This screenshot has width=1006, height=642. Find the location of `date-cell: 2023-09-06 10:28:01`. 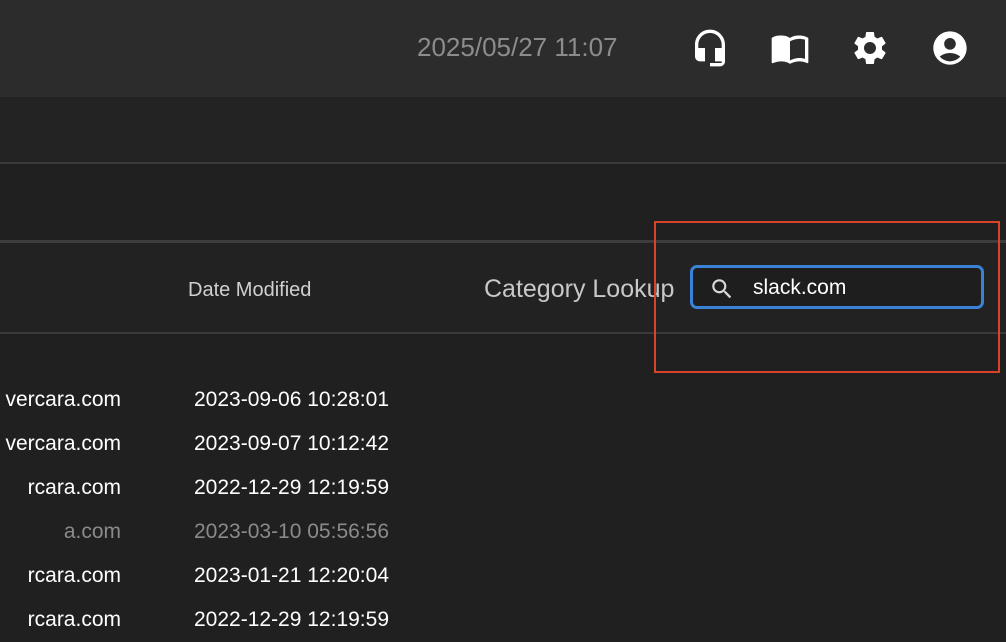

date-cell: 2023-09-06 10:28:01 is located at coordinates (291, 399).